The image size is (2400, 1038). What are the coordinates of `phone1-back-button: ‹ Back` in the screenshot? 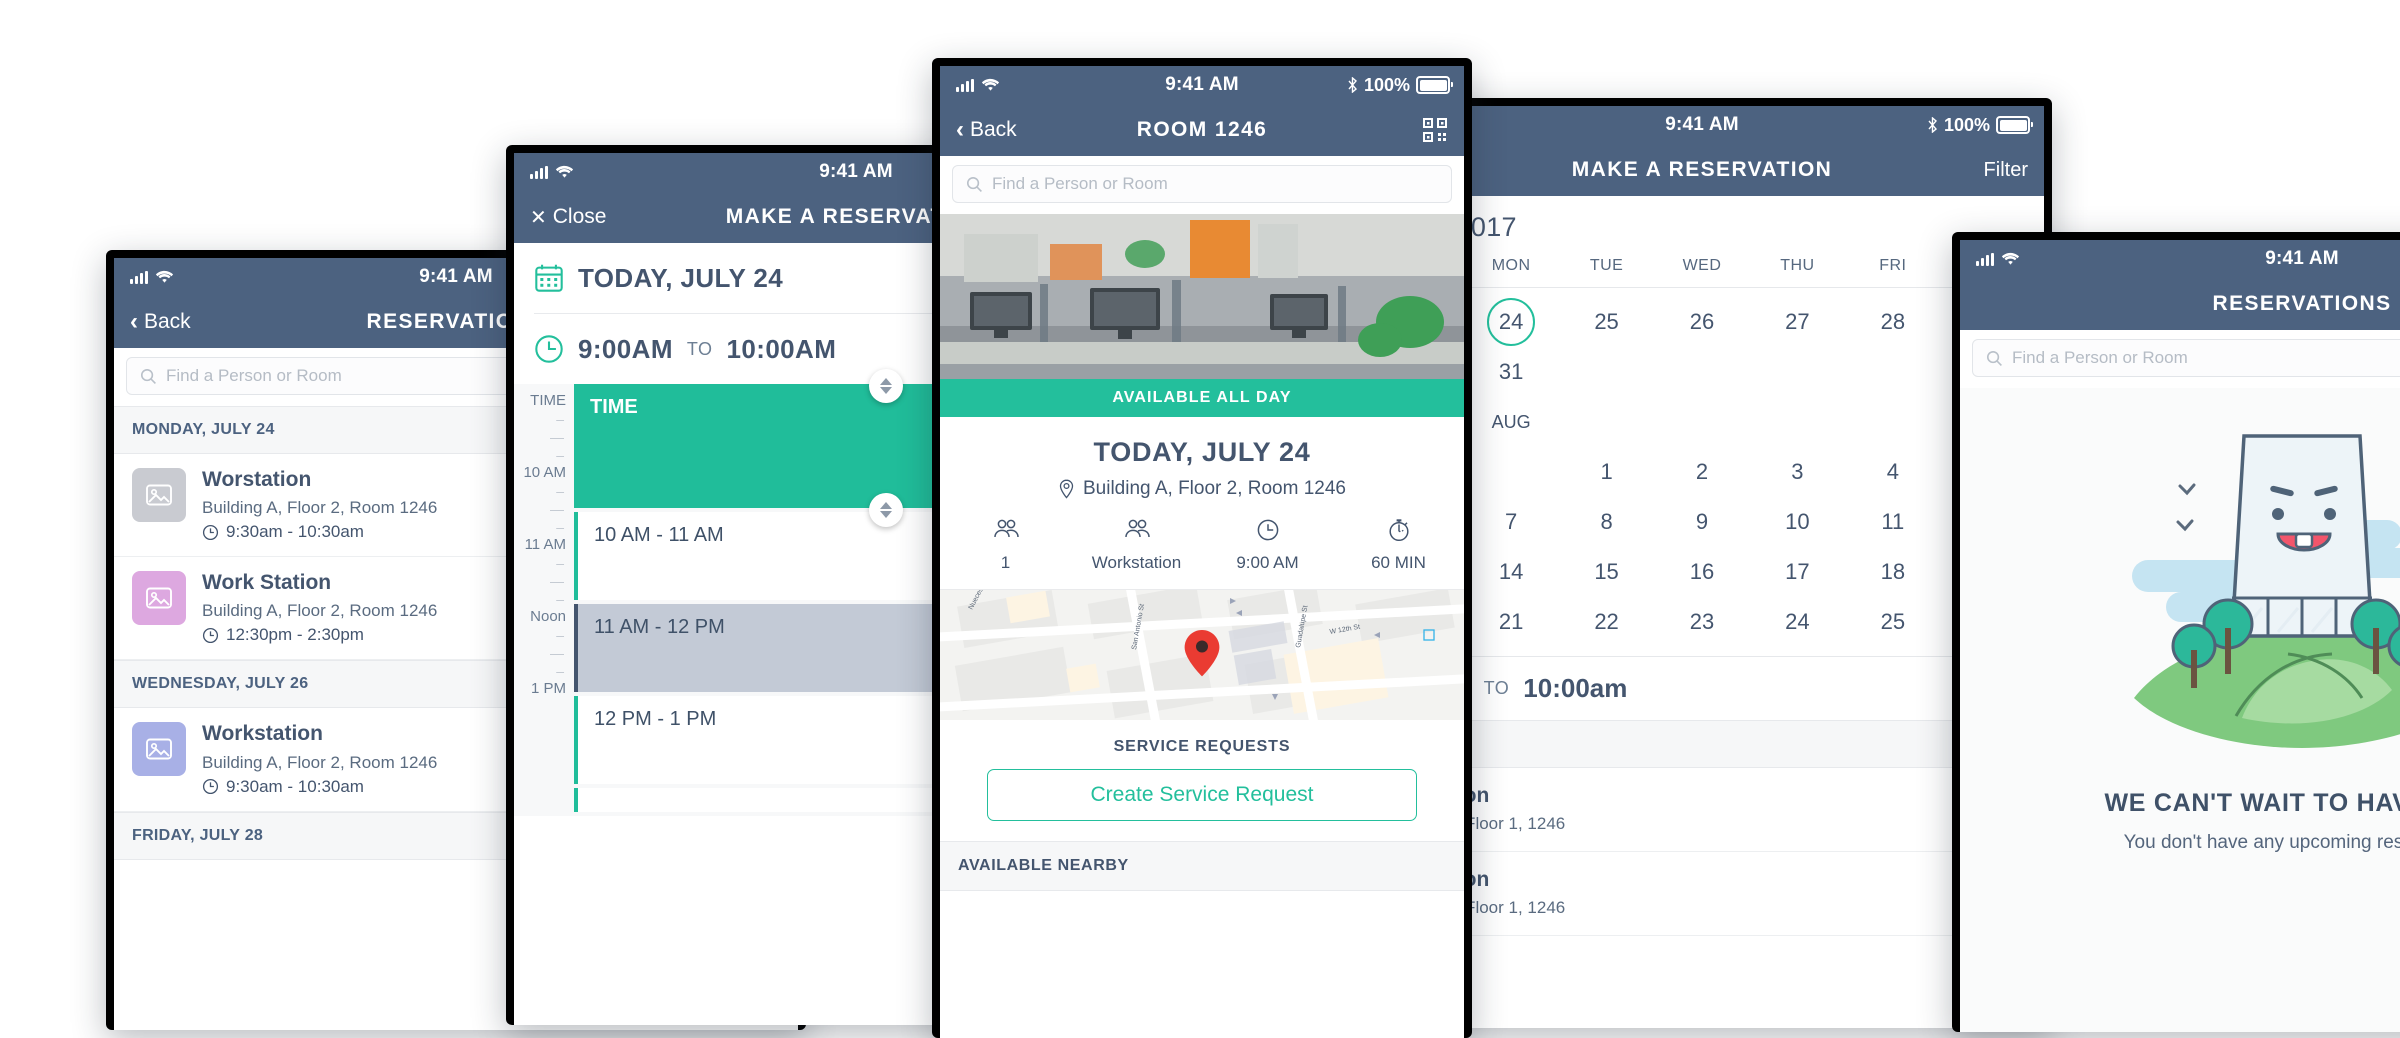 It's located at (160, 322).